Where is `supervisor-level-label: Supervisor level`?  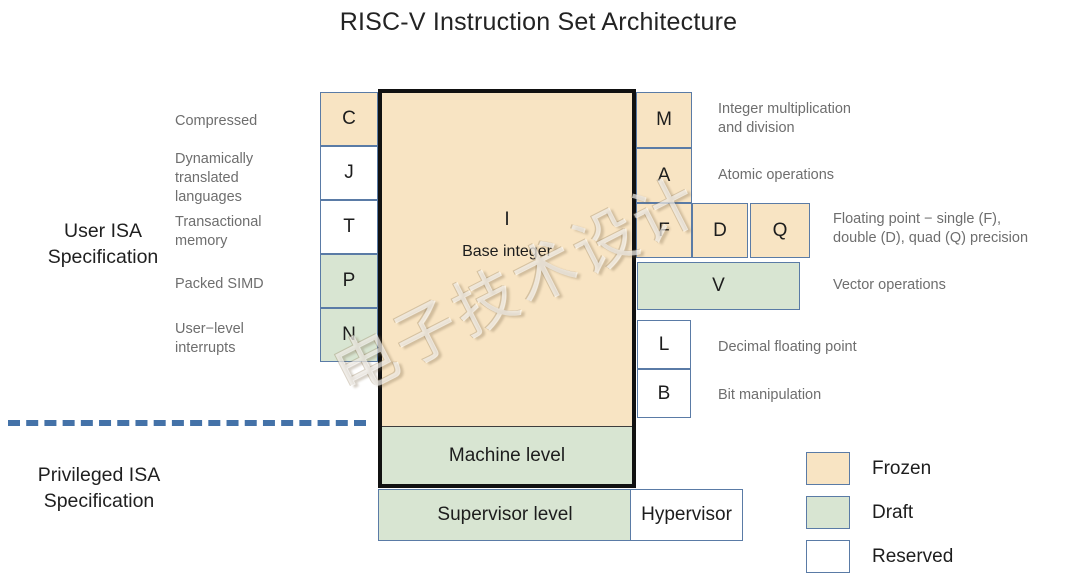 supervisor-level-label: Supervisor level is located at coordinates (505, 514).